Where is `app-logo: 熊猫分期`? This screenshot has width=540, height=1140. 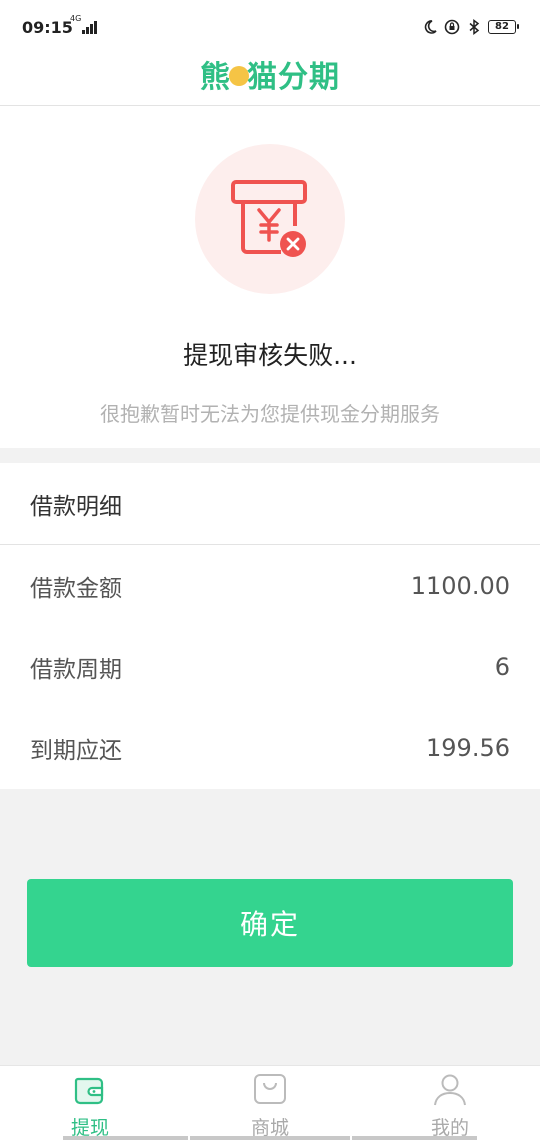
app-logo: 熊猫分期 is located at coordinates (270, 73).